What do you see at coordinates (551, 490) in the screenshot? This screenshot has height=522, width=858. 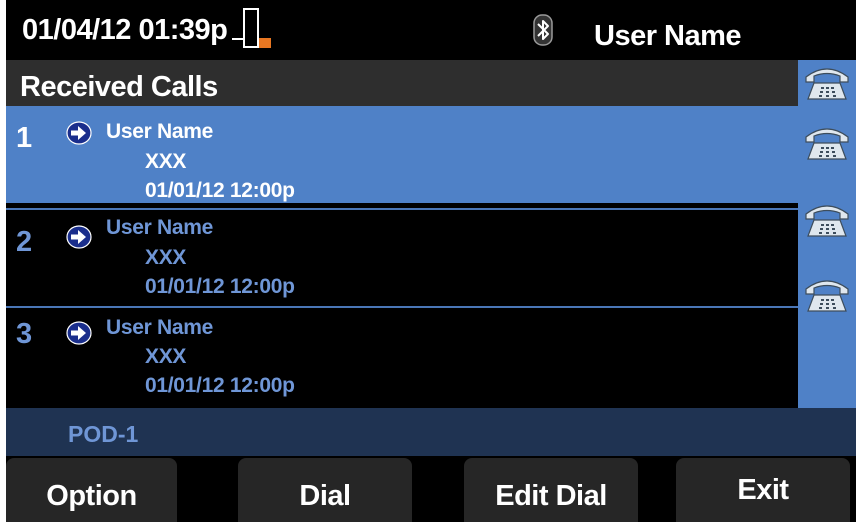 I see `edit-dial-softkey: Edit Dial` at bounding box center [551, 490].